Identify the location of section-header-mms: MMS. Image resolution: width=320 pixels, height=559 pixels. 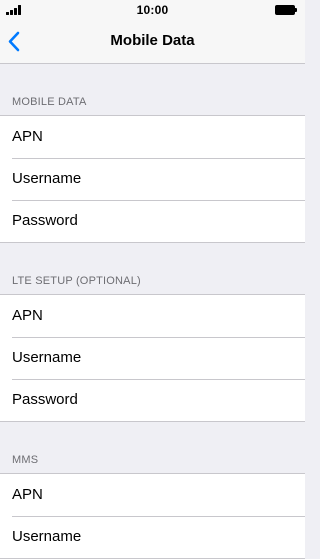
(152, 447).